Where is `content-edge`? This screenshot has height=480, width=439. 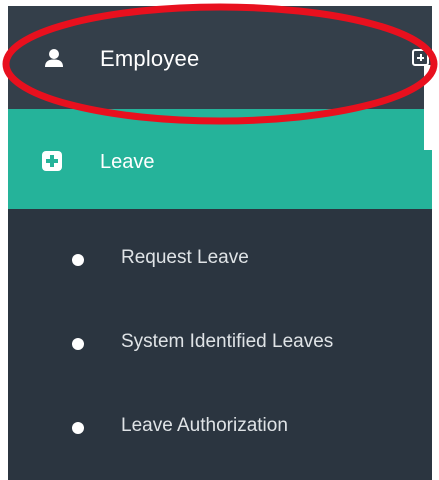 content-edge is located at coordinates (431, 107).